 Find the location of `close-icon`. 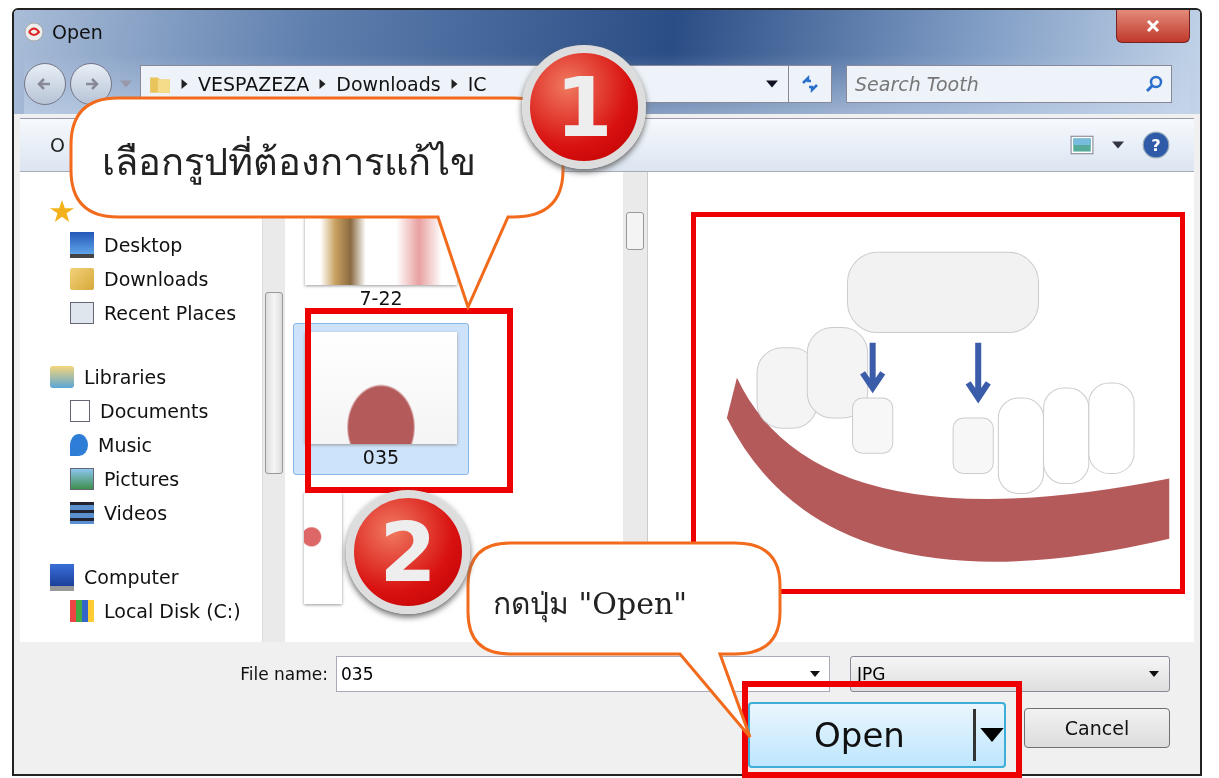

close-icon is located at coordinates (1153, 26).